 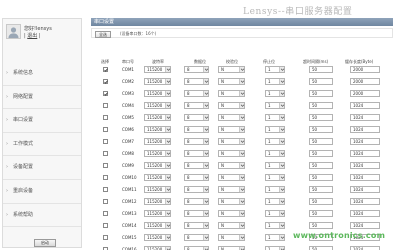 I want to click on sidebar-item-system-help: › 系统帮助, so click(x=42, y=216).